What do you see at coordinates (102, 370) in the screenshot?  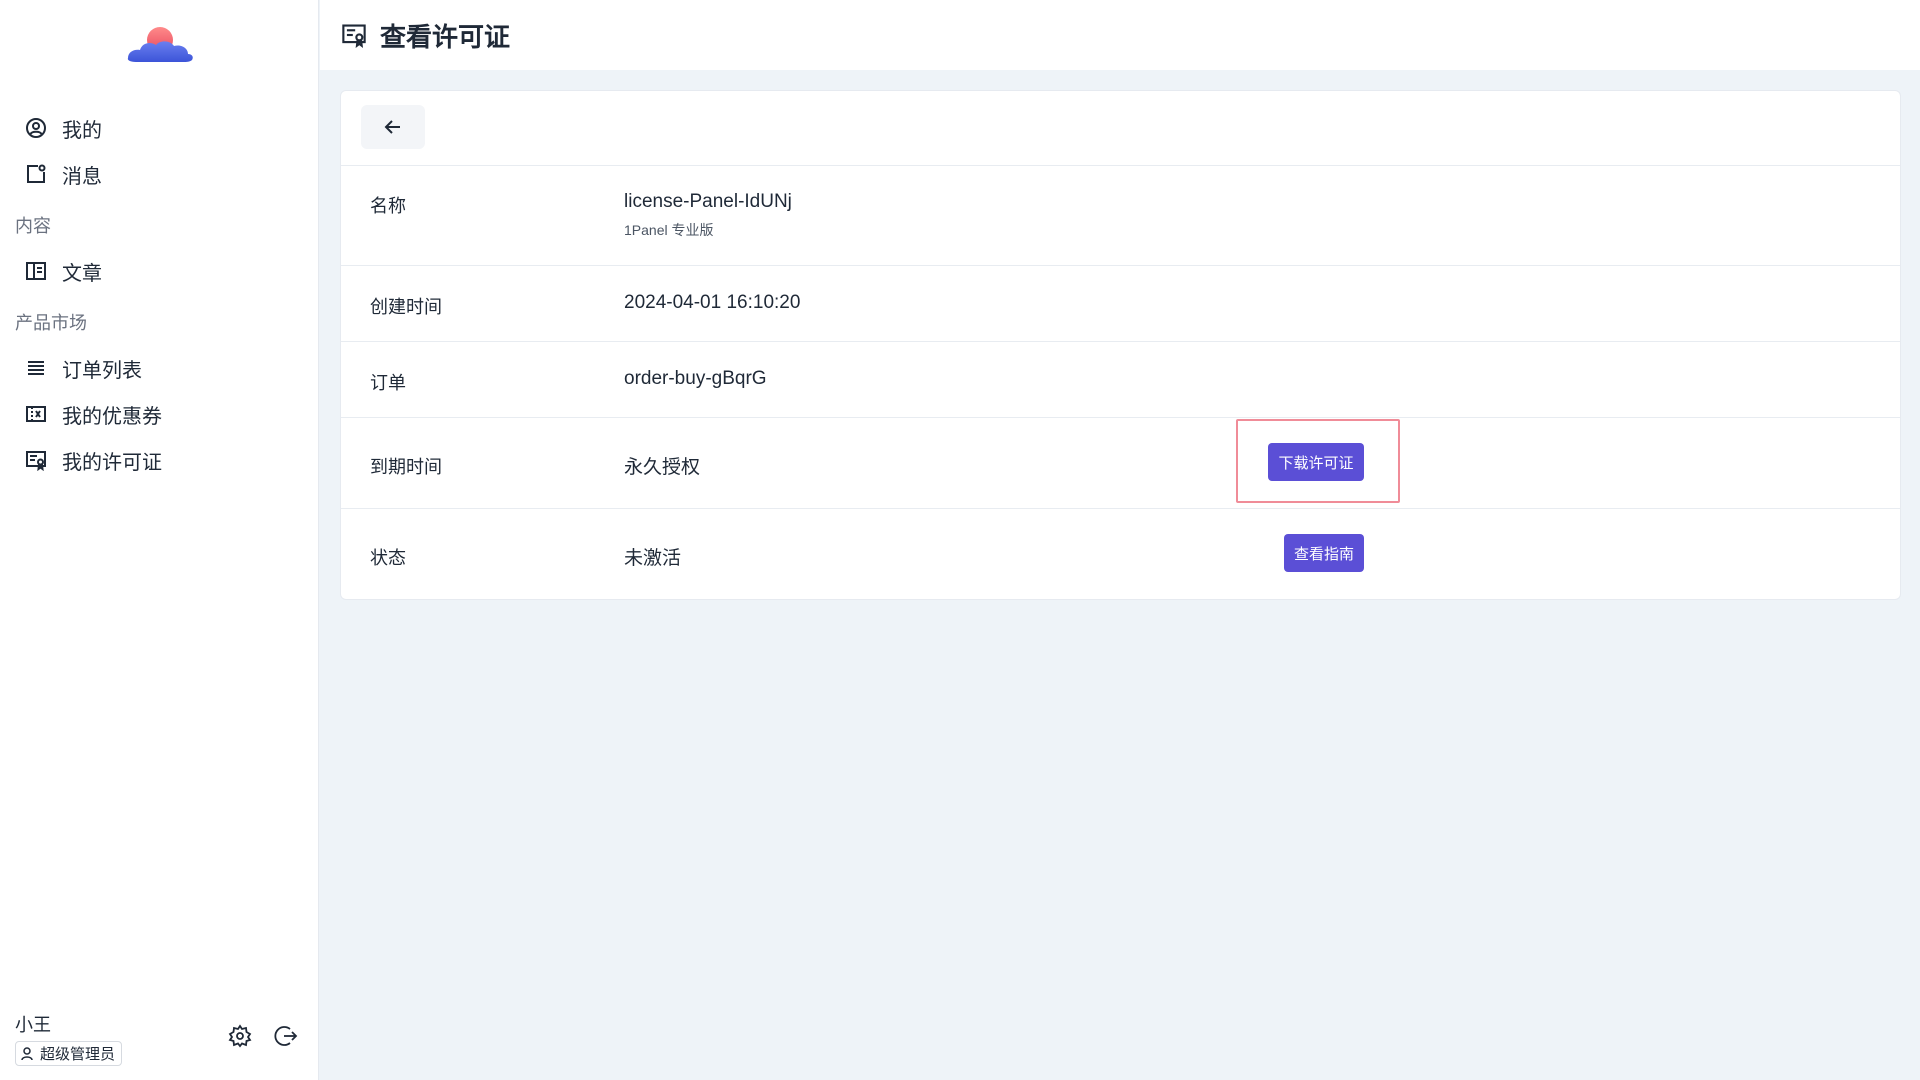 I see `sidebar-item-label: 订单列表` at bounding box center [102, 370].